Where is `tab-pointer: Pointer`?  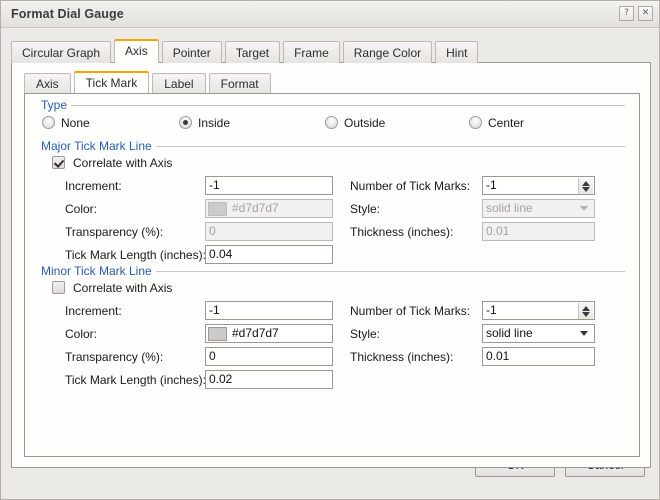
tab-pointer: Pointer is located at coordinates (191, 52).